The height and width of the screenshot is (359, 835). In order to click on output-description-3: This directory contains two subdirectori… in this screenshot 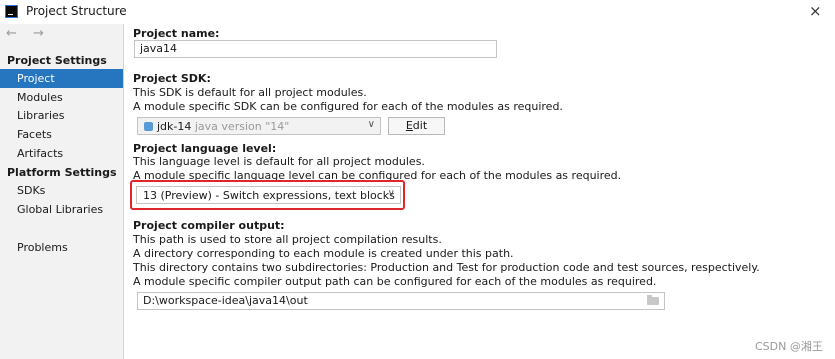, I will do `click(446, 267)`.